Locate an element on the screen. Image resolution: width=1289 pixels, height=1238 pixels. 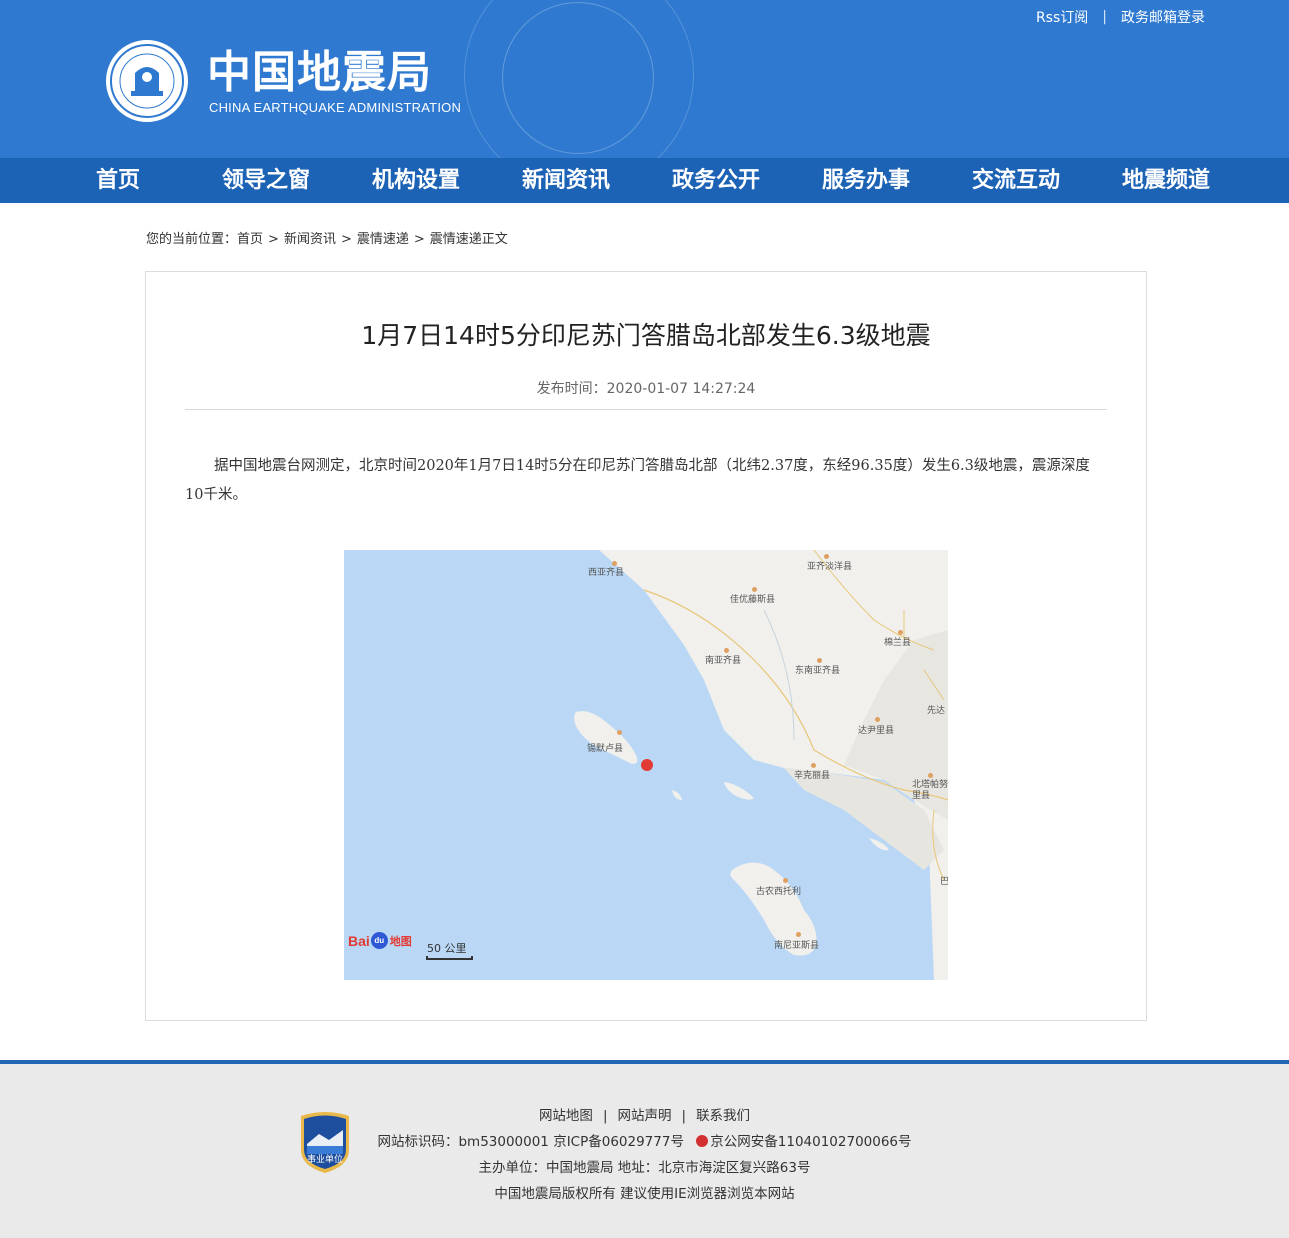
nav-item-gov-affairs: 政务公开 is located at coordinates (716, 180).